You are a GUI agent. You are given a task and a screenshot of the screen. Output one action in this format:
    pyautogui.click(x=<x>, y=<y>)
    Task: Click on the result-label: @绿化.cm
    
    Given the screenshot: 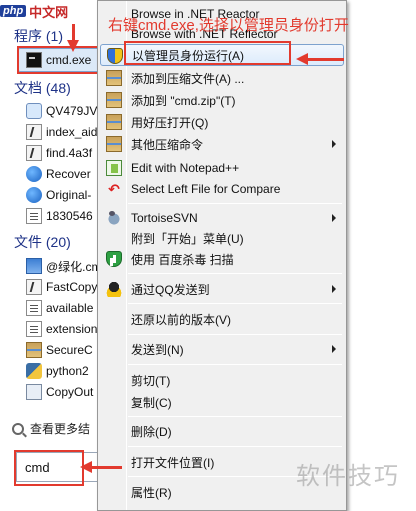 What is the action you would take?
    pyautogui.click(x=73, y=266)
    